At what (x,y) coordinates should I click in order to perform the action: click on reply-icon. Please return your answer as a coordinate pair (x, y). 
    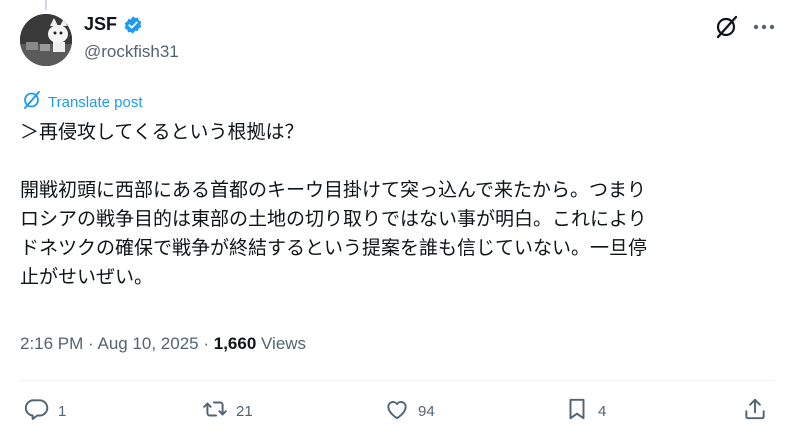
    Looking at the image, I should click on (37, 411).